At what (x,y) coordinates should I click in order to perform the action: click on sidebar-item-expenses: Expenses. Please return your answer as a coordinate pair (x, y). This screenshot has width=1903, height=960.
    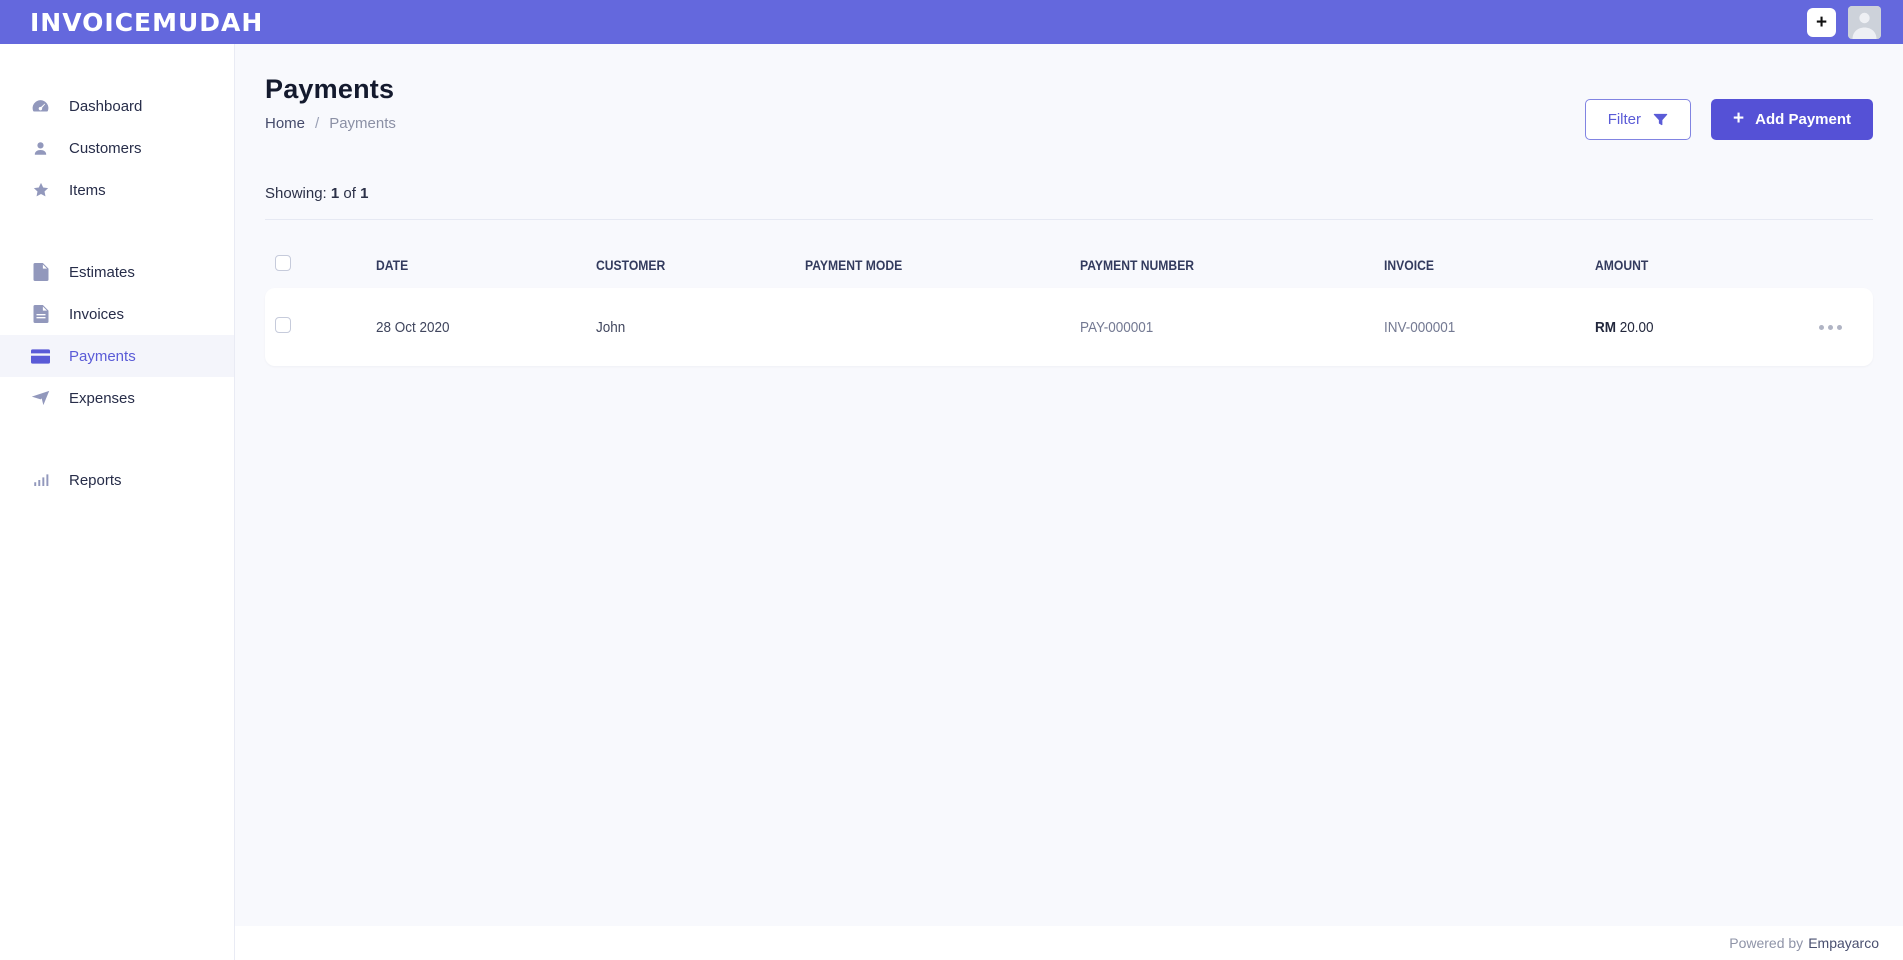
    Looking at the image, I should click on (117, 398).